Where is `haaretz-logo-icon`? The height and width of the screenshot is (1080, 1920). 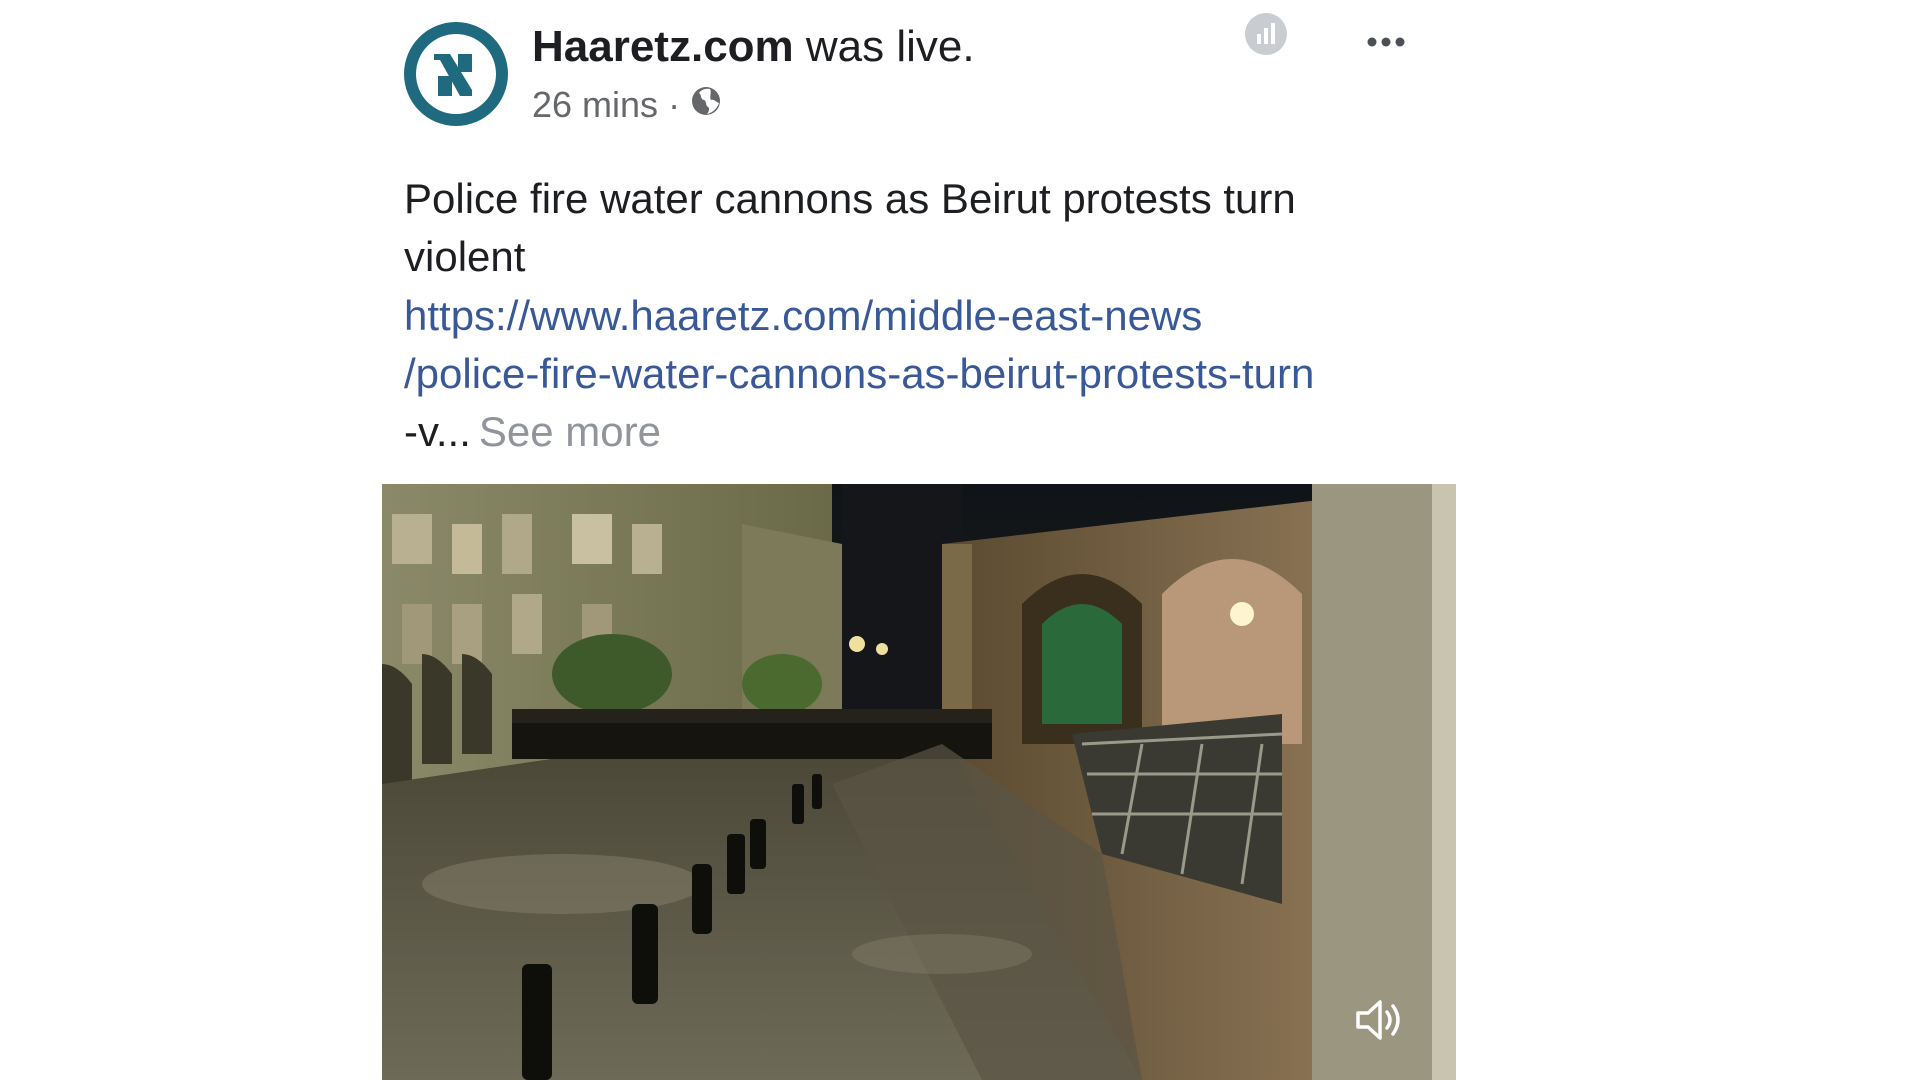 haaretz-logo-icon is located at coordinates (456, 74).